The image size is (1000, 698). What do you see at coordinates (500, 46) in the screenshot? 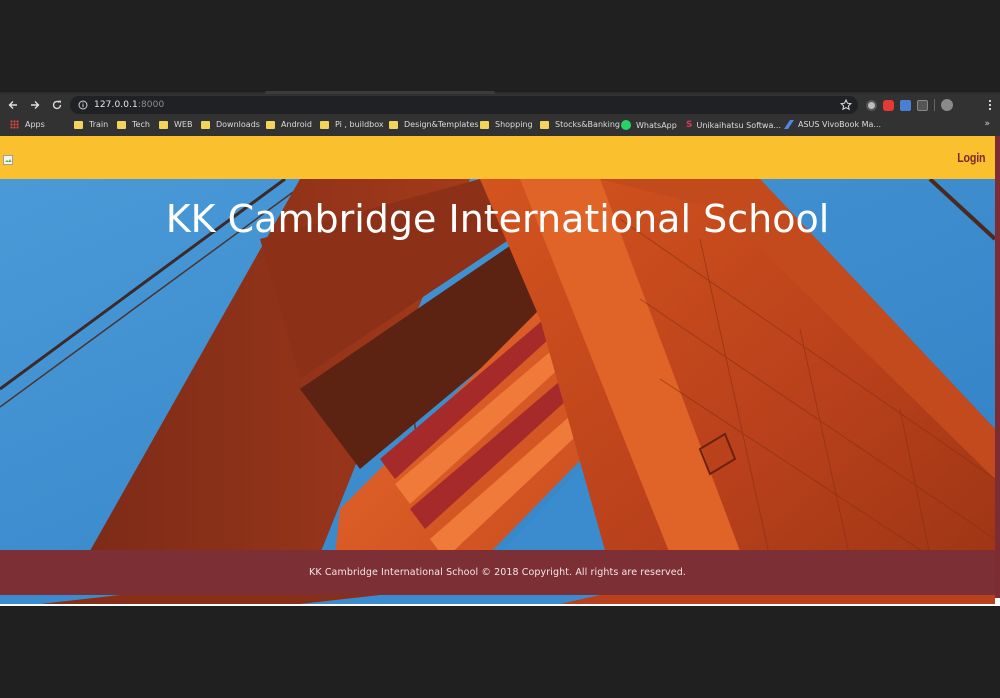
I see `screen-border-top` at bounding box center [500, 46].